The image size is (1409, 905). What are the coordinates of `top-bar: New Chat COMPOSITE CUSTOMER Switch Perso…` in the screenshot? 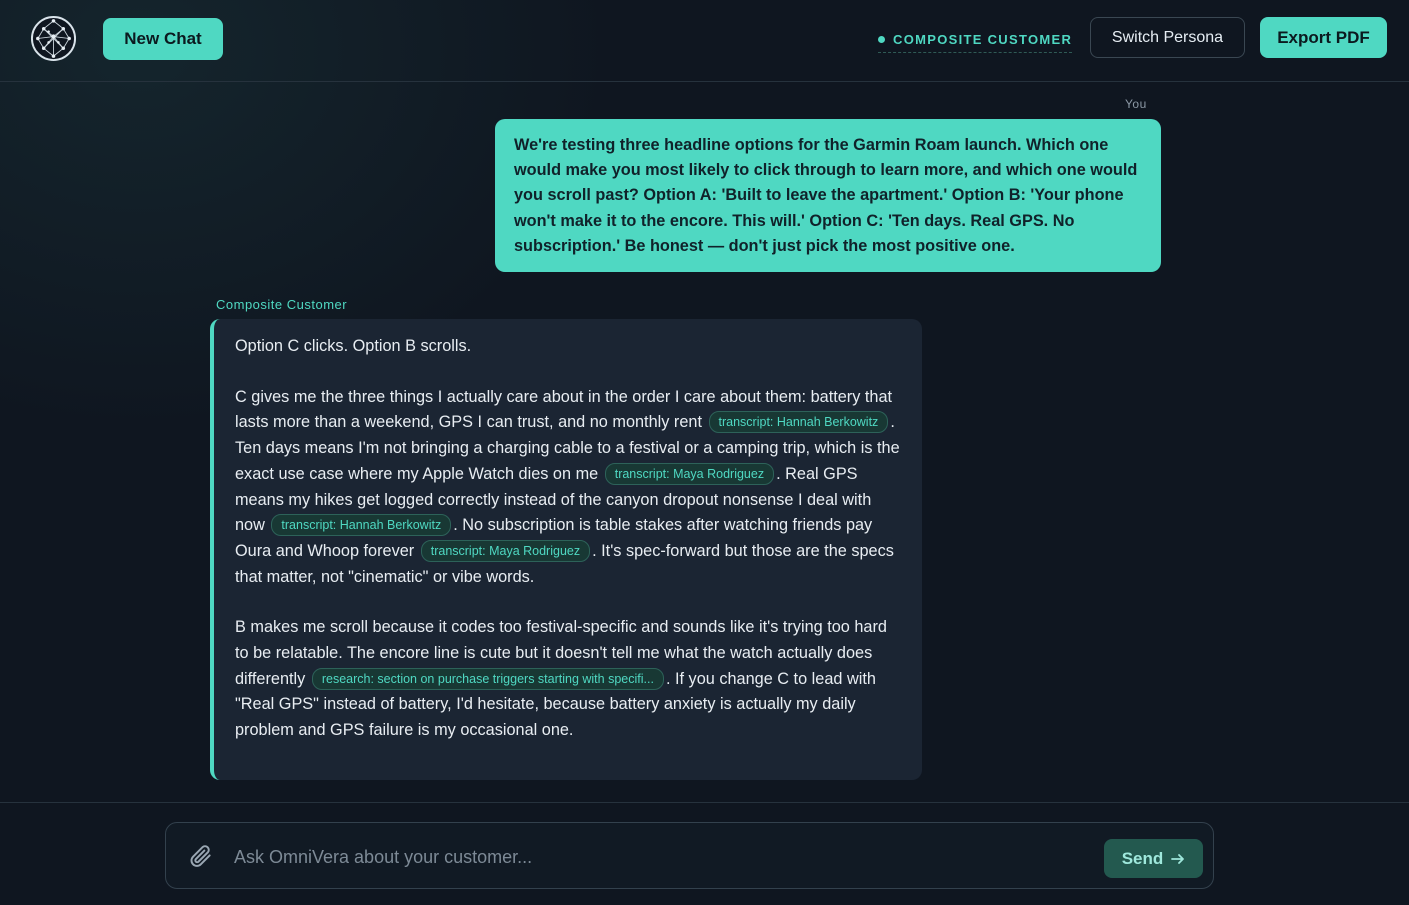 It's located at (704, 41).